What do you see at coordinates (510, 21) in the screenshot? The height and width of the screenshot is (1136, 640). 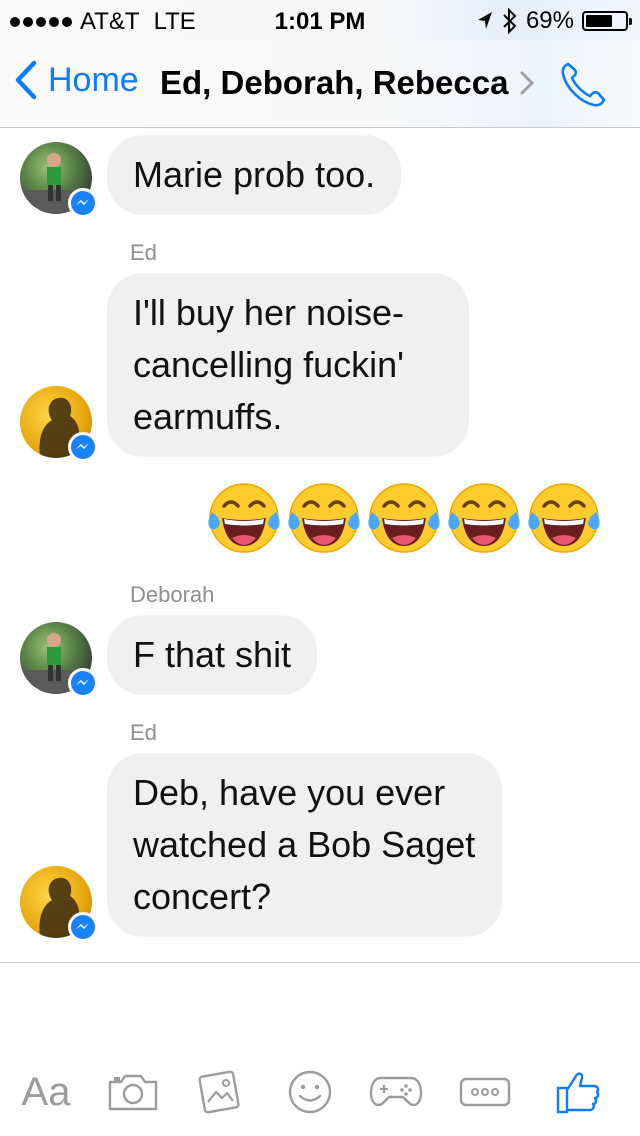 I see `bluetooth-icon` at bounding box center [510, 21].